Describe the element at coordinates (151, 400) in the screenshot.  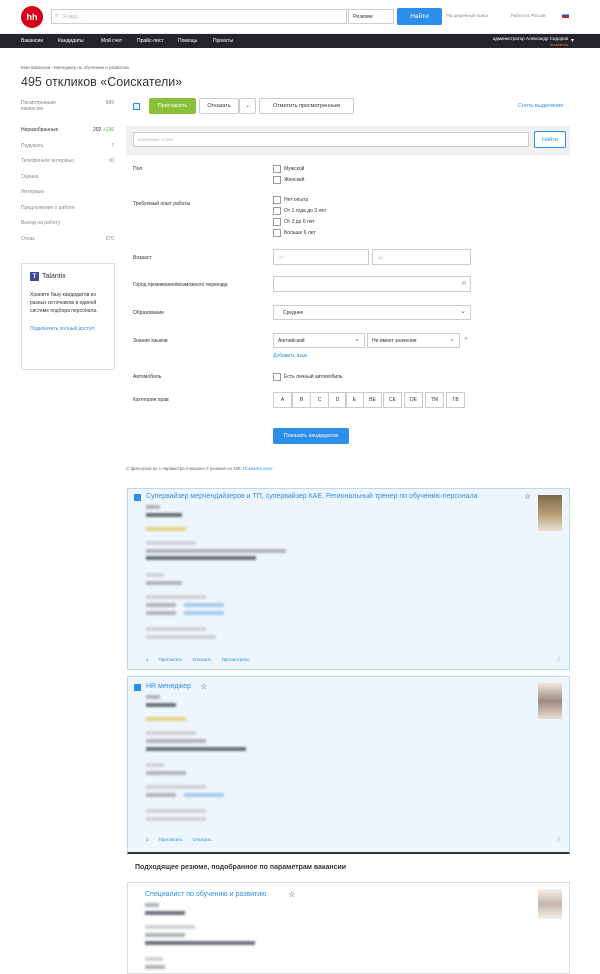
I see `license-label: Категория прав` at that location.